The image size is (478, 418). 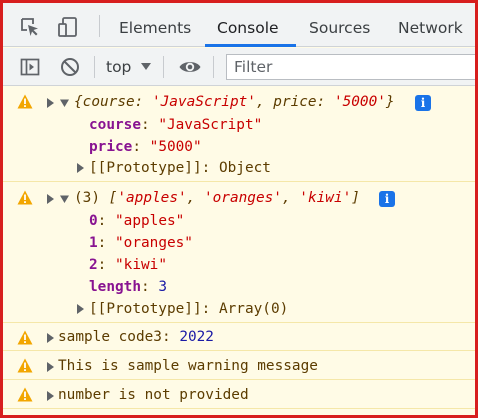 I want to click on console-message-warning: This is sample warning message, so click(x=239, y=366).